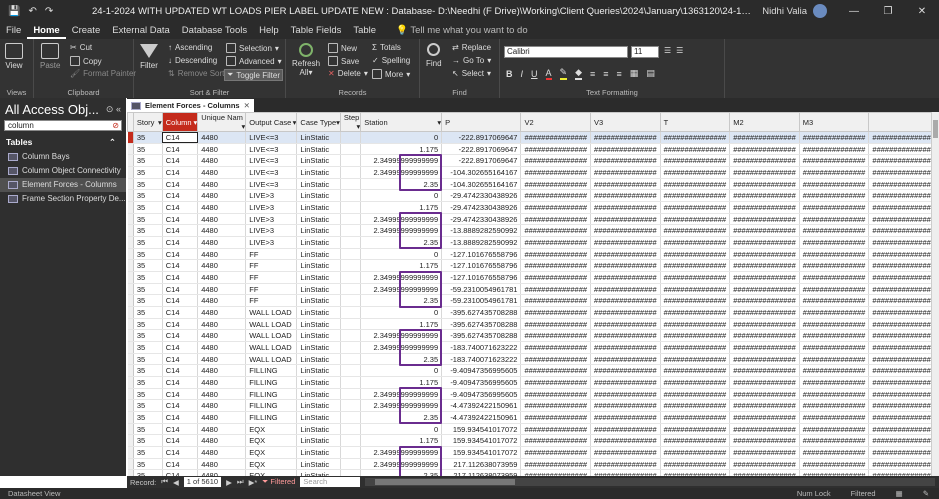  What do you see at coordinates (820, 11) in the screenshot?
I see `avatar` at bounding box center [820, 11].